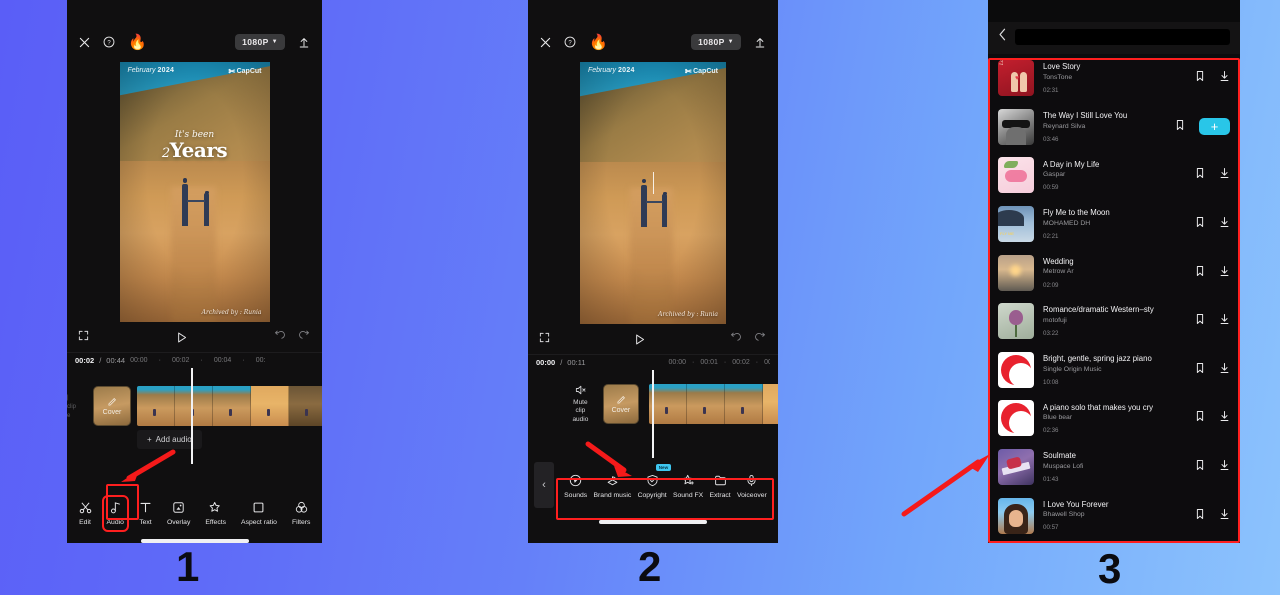 This screenshot has height=595, width=1280. Describe the element at coordinates (1114, 272) in the screenshot. I see `list-item: Wedding Metrow Ar 02:09` at that location.